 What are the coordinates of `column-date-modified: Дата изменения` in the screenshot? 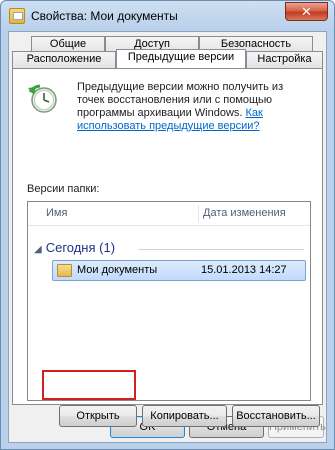 It's located at (244, 213).